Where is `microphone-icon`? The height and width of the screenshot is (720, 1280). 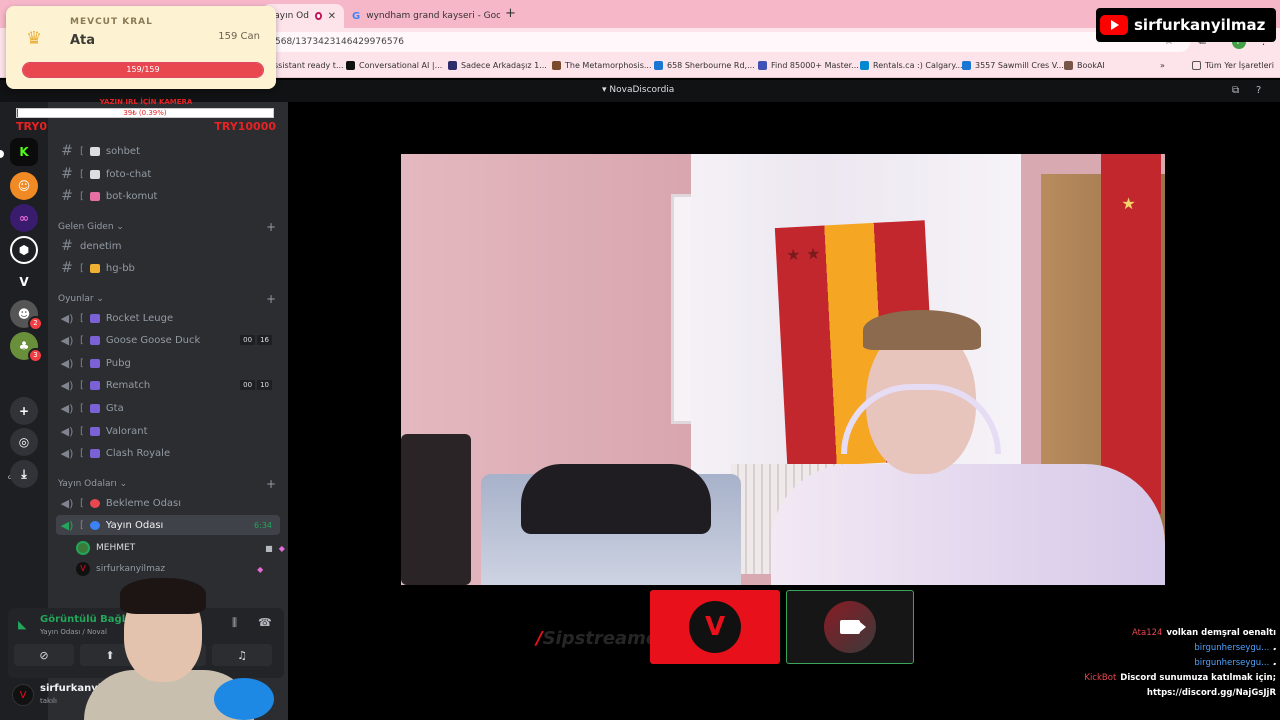 microphone-icon is located at coordinates (244, 699).